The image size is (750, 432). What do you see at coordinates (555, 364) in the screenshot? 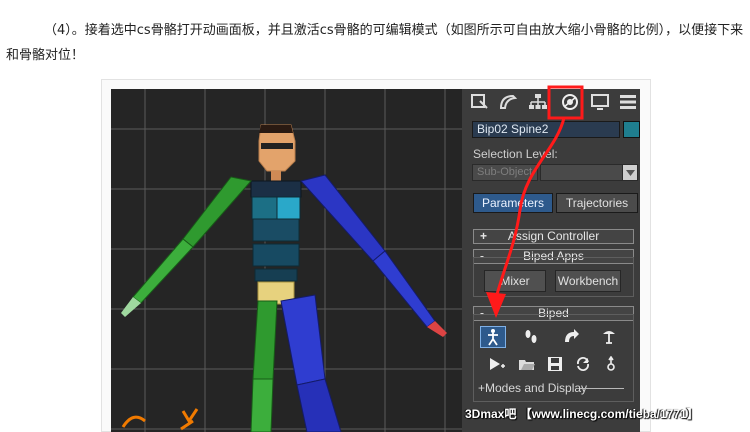
I see `save-file-icon` at bounding box center [555, 364].